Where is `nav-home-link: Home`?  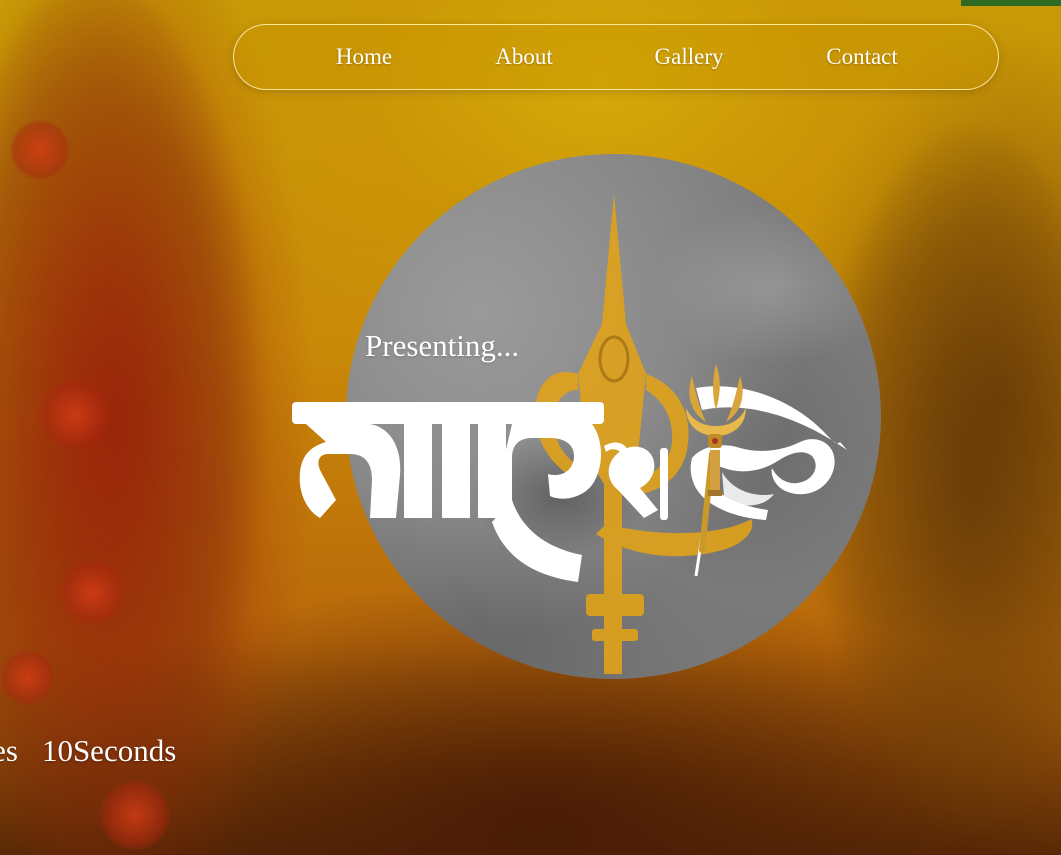 nav-home-link: Home is located at coordinates (364, 57).